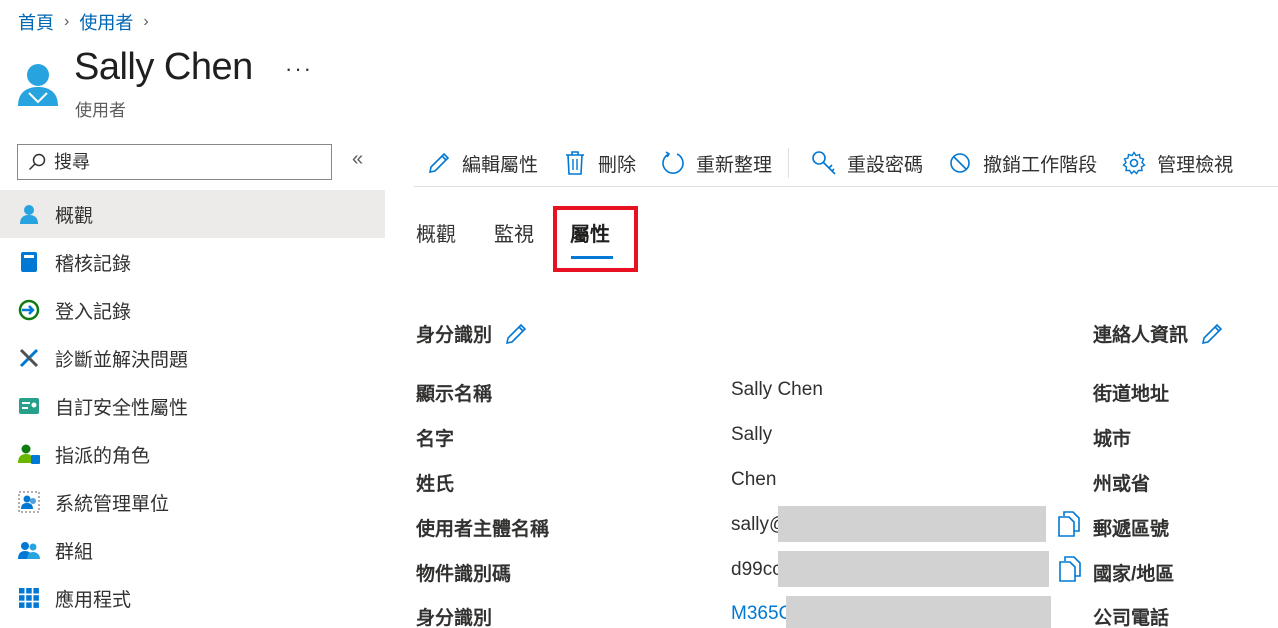 The width and height of the screenshot is (1278, 628). Describe the element at coordinates (100, 110) in the screenshot. I see `page-subtitle: 使用者` at that location.